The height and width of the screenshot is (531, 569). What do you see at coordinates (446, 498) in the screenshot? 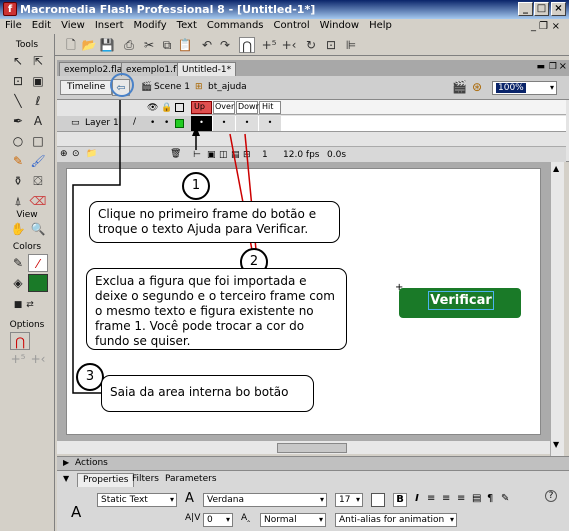
I see `align-center-icon: ≡` at bounding box center [446, 498].